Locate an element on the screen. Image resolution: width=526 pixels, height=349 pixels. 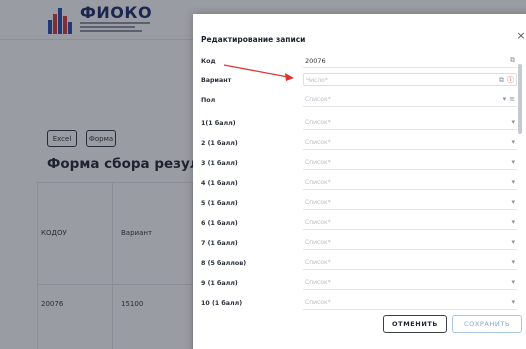
list-icon: ≡ is located at coordinates (512, 99).